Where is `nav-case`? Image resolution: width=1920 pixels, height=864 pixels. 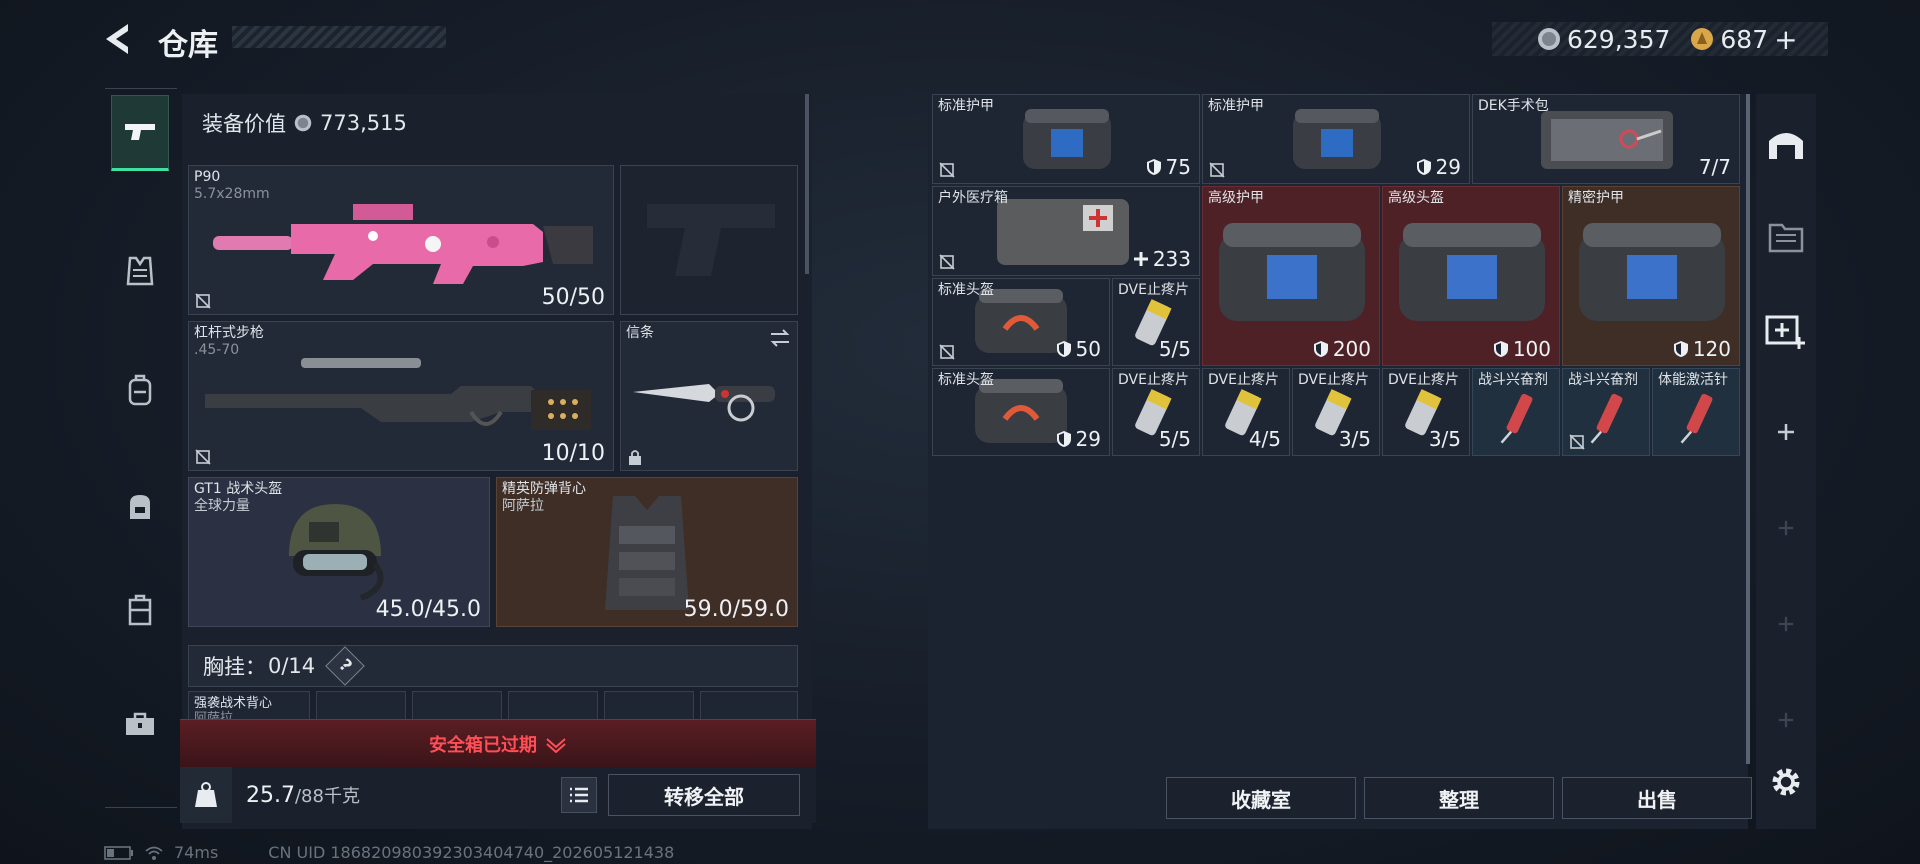 nav-case is located at coordinates (140, 610).